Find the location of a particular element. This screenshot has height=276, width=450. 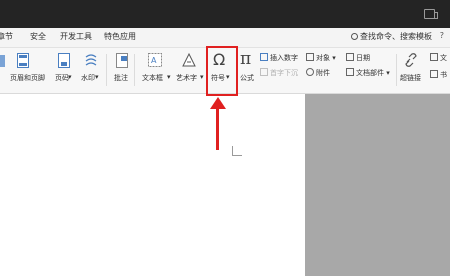

date-label: 日期 is located at coordinates (363, 58).